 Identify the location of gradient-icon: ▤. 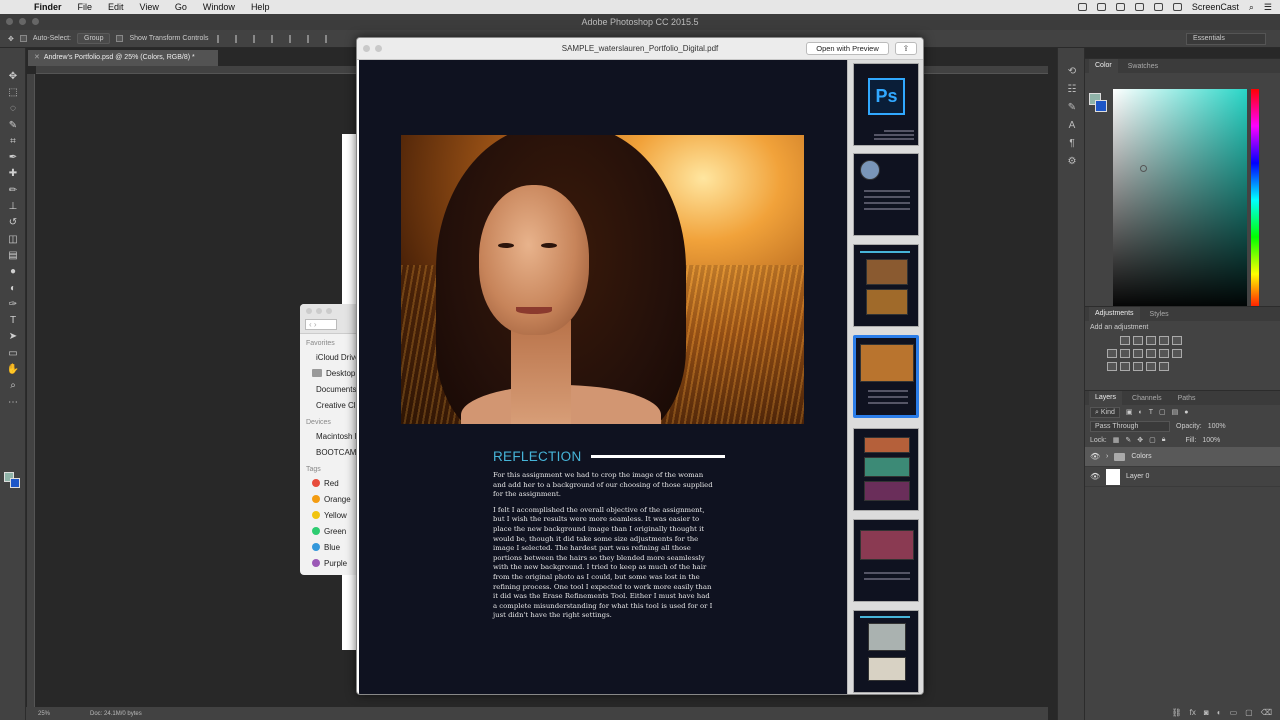
(13, 255).